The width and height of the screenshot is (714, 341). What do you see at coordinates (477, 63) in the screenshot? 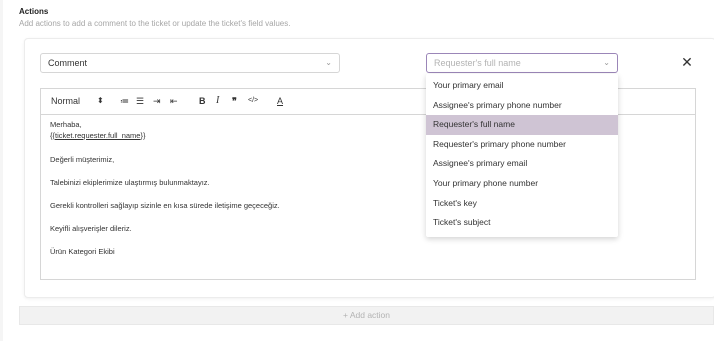
I see `placeholder-field-value: Requester's full name` at bounding box center [477, 63].